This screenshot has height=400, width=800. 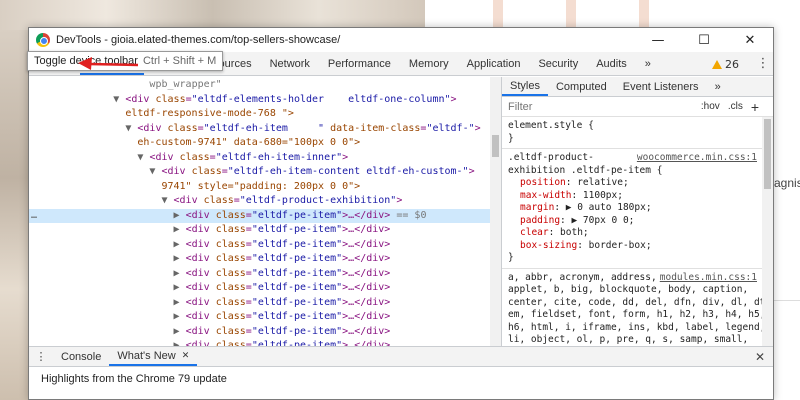 What do you see at coordinates (359, 63) in the screenshot?
I see `tab-performance: Performance` at bounding box center [359, 63].